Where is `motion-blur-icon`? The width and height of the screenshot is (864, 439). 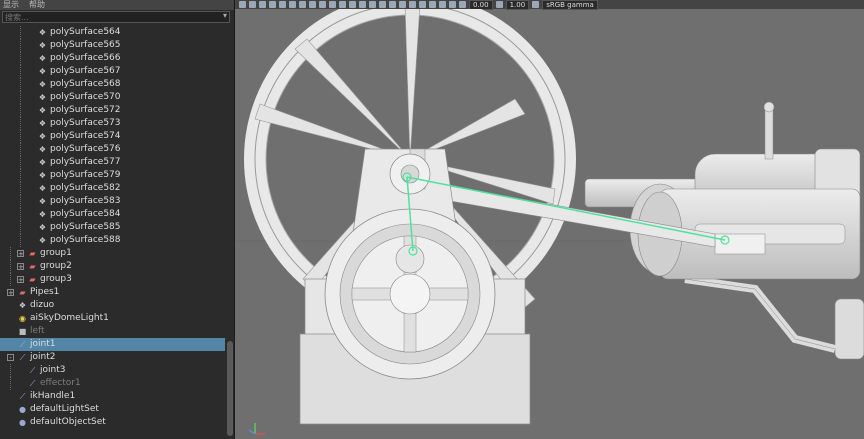 motion-blur-icon is located at coordinates (402, 4).